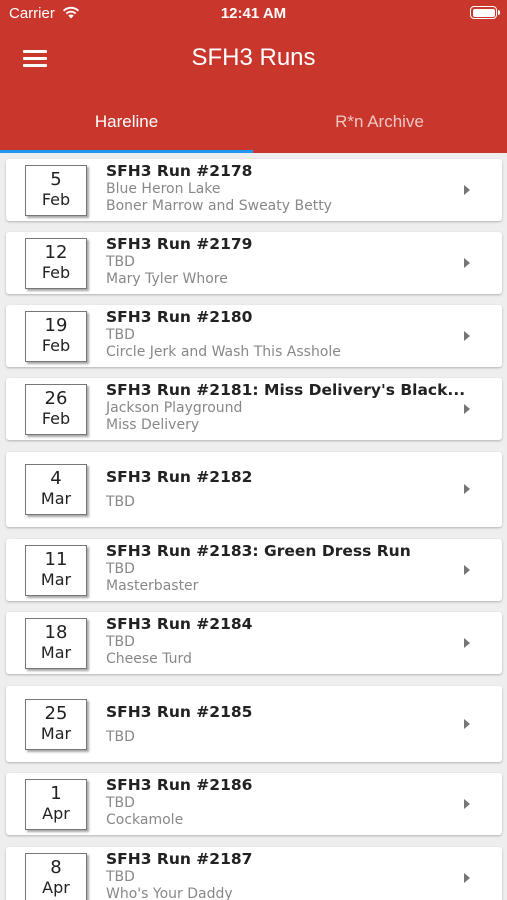 This screenshot has height=900, width=507. What do you see at coordinates (145, 820) in the screenshot?
I see `run-hares: Cockamole` at bounding box center [145, 820].